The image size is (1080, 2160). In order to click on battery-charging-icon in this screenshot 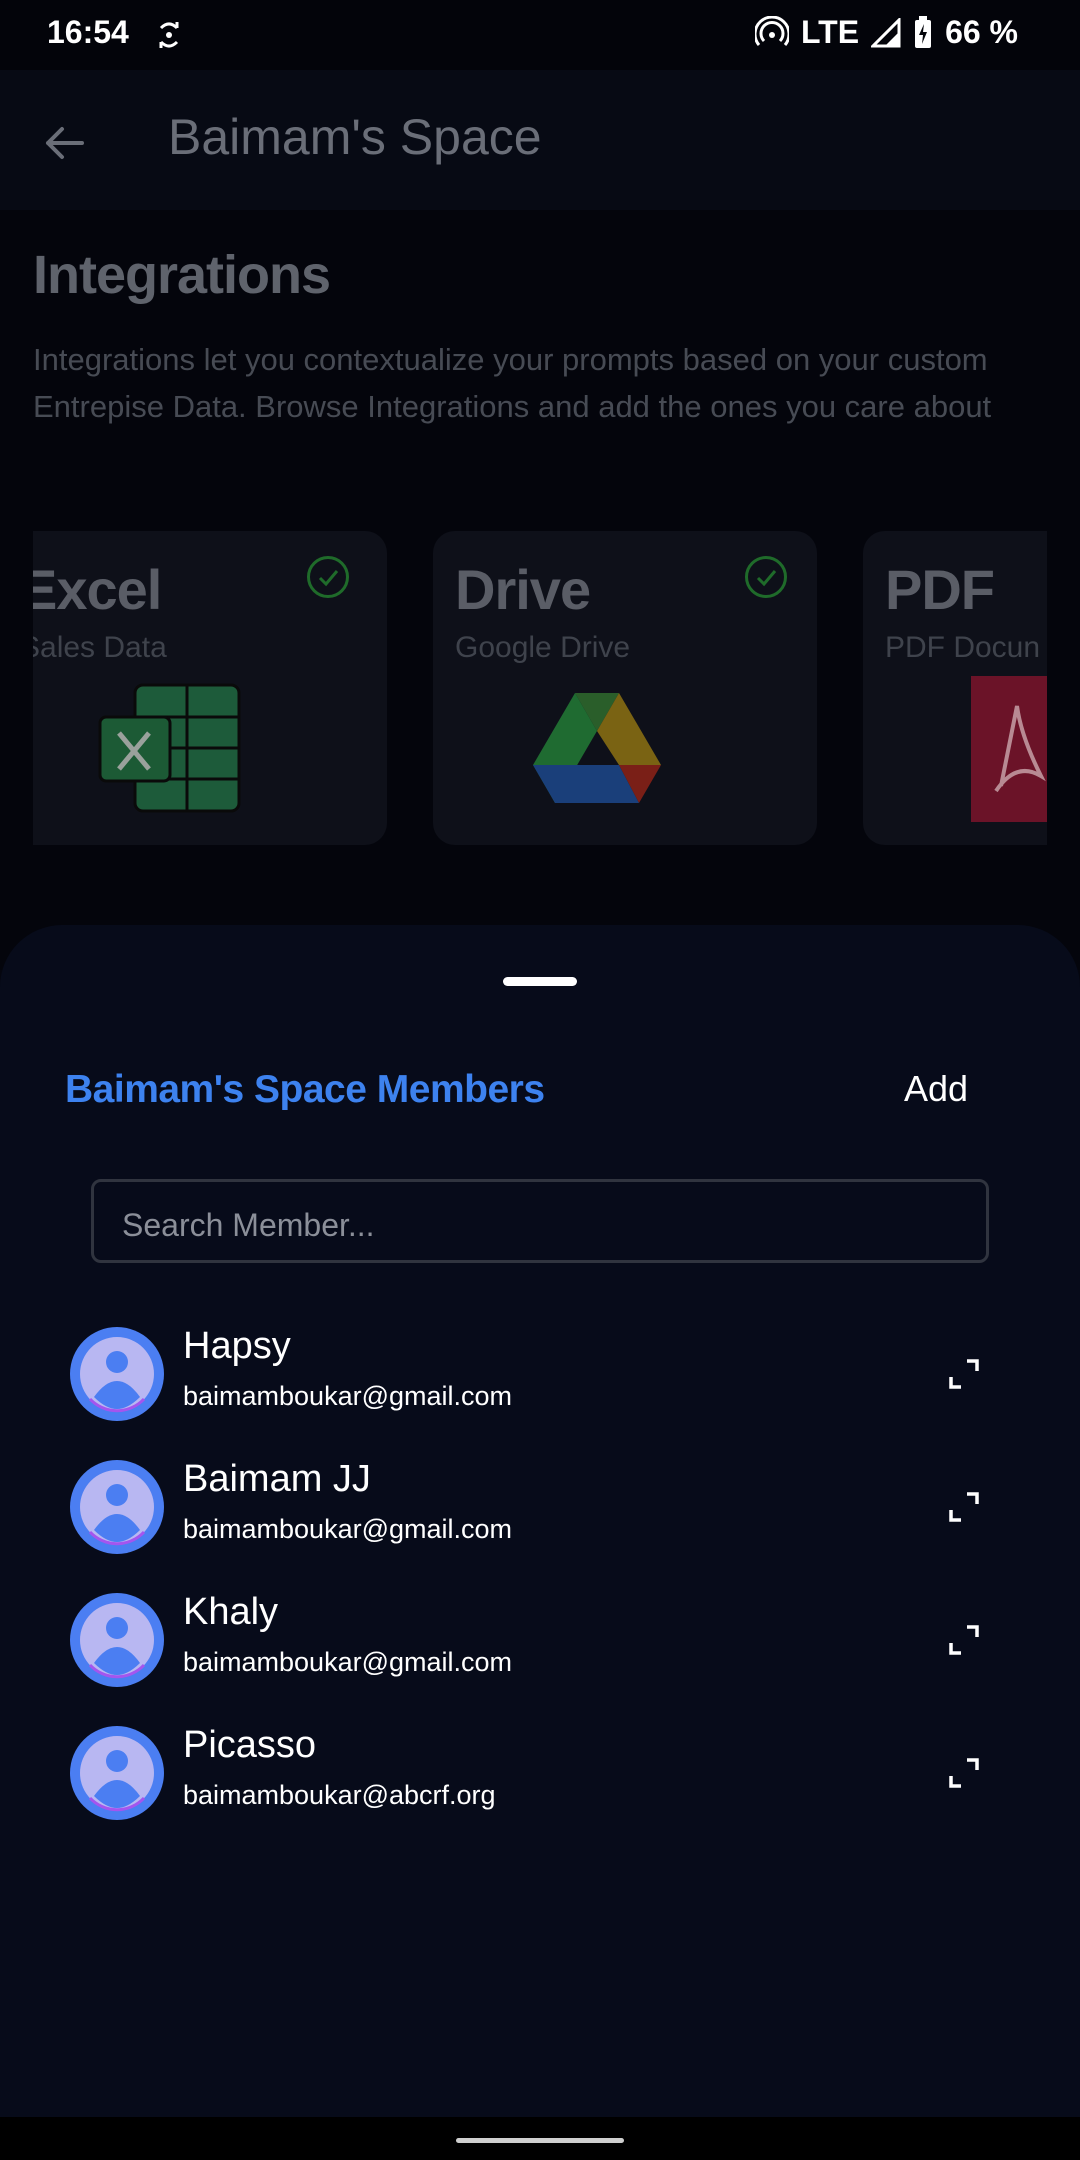, I will do `click(923, 31)`.